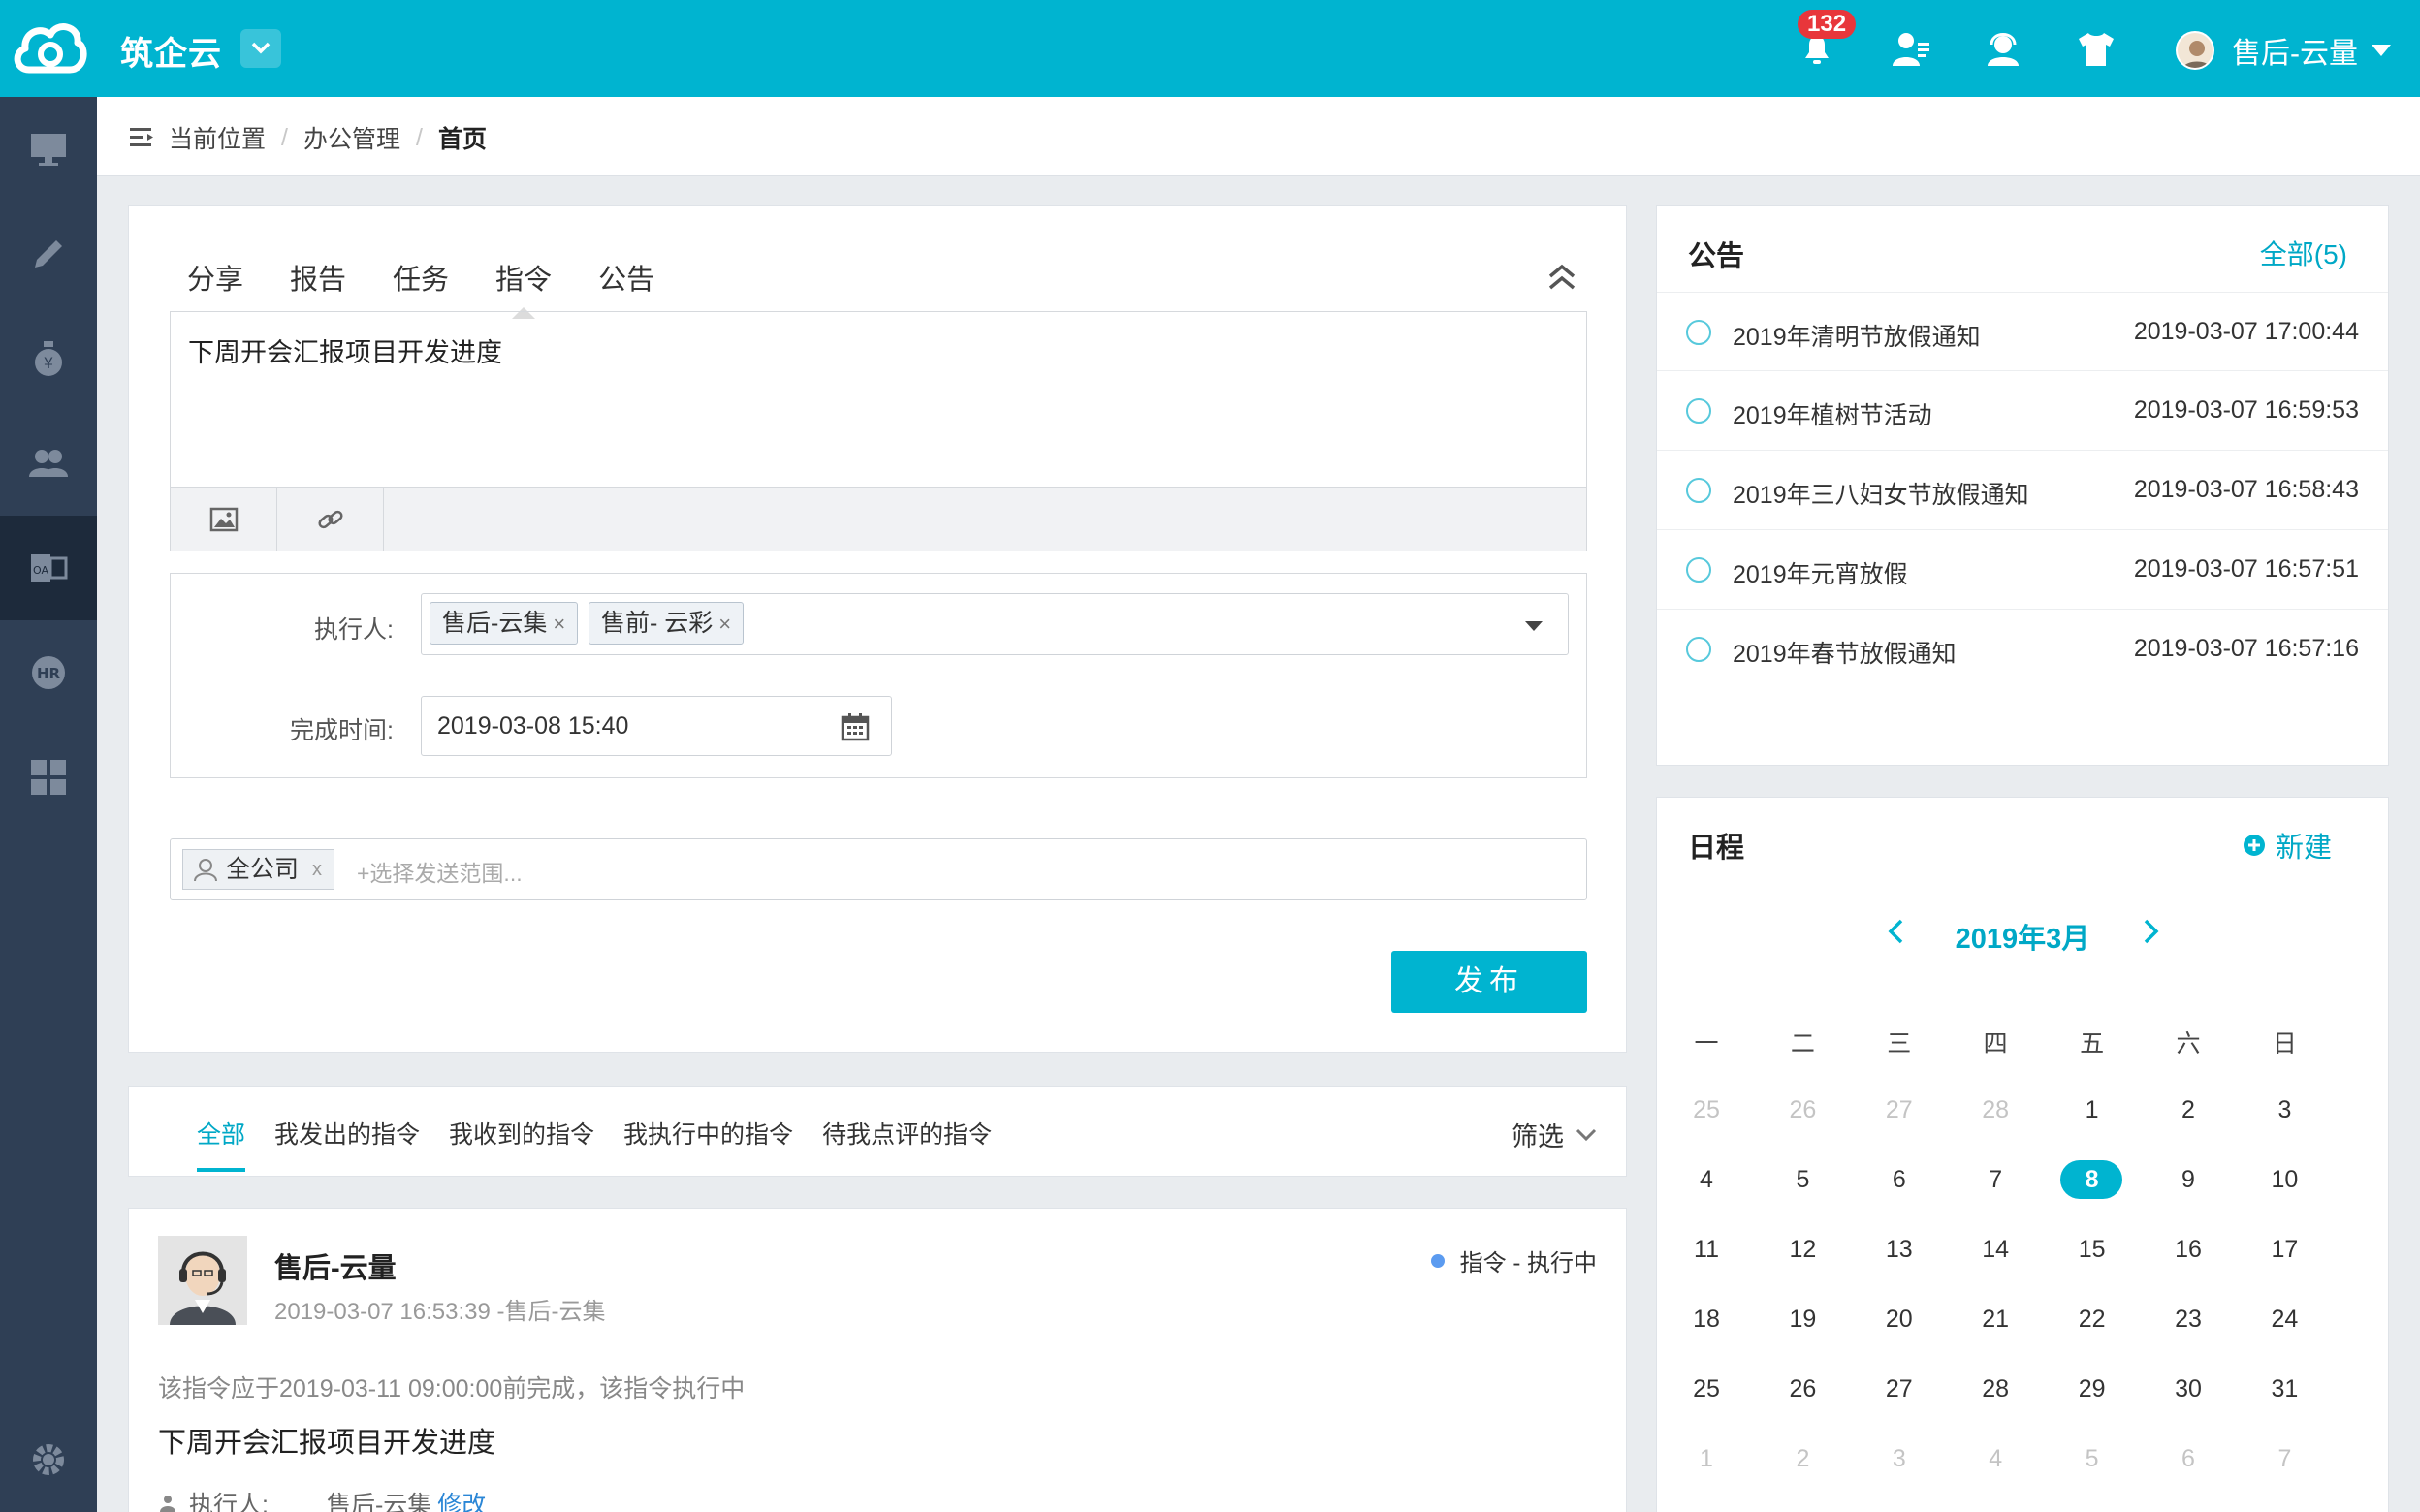 The image size is (2420, 1512). I want to click on filter-tab-sent: 我发出的指令, so click(347, 1133).